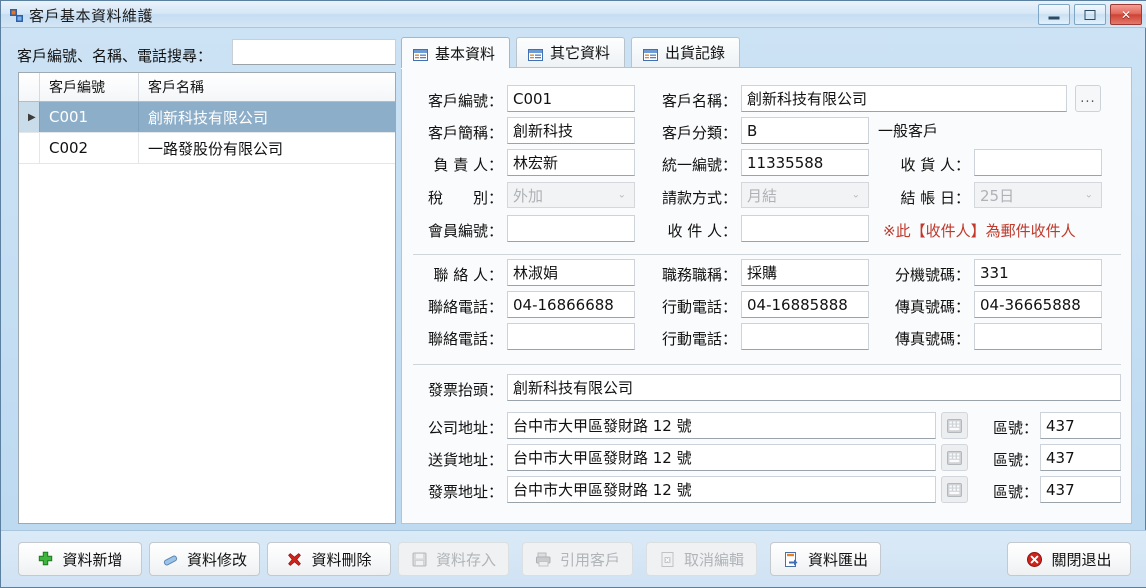  Describe the element at coordinates (713, 559) in the screenshot. I see `cancel-edit-label: 取消編輯` at that location.